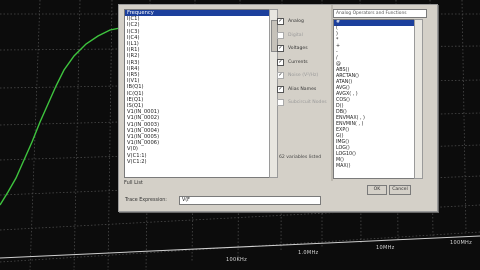 This screenshot has height=270, width=480. I want to click on x-tick-label-10mhz: 10MHz, so click(385, 248).